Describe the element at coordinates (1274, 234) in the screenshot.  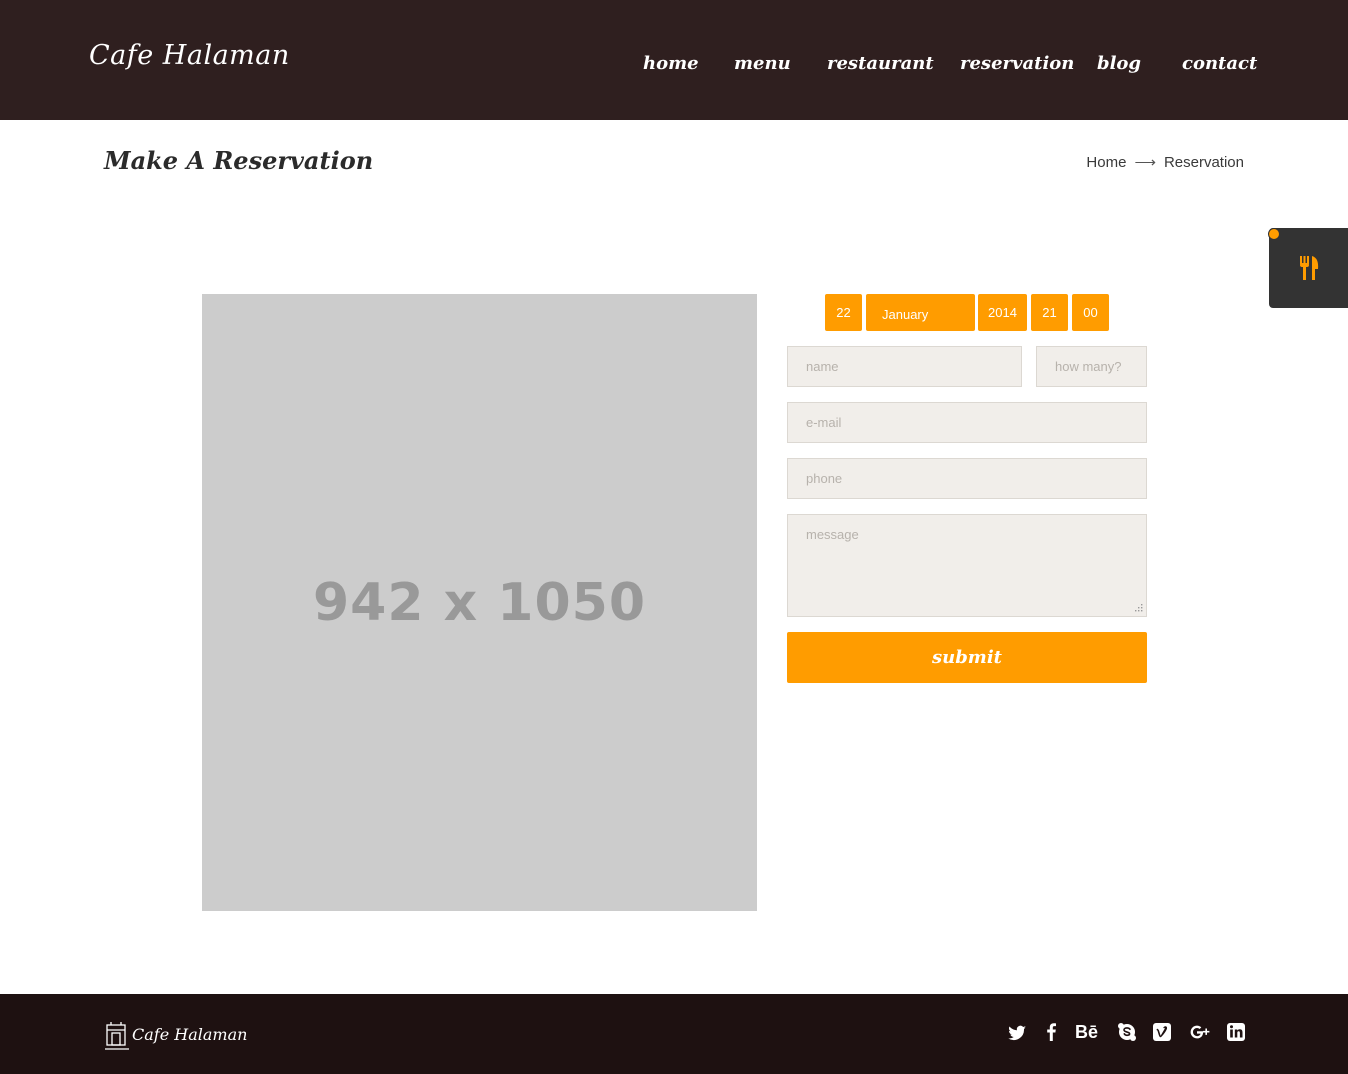
I see `notification-dot` at that location.